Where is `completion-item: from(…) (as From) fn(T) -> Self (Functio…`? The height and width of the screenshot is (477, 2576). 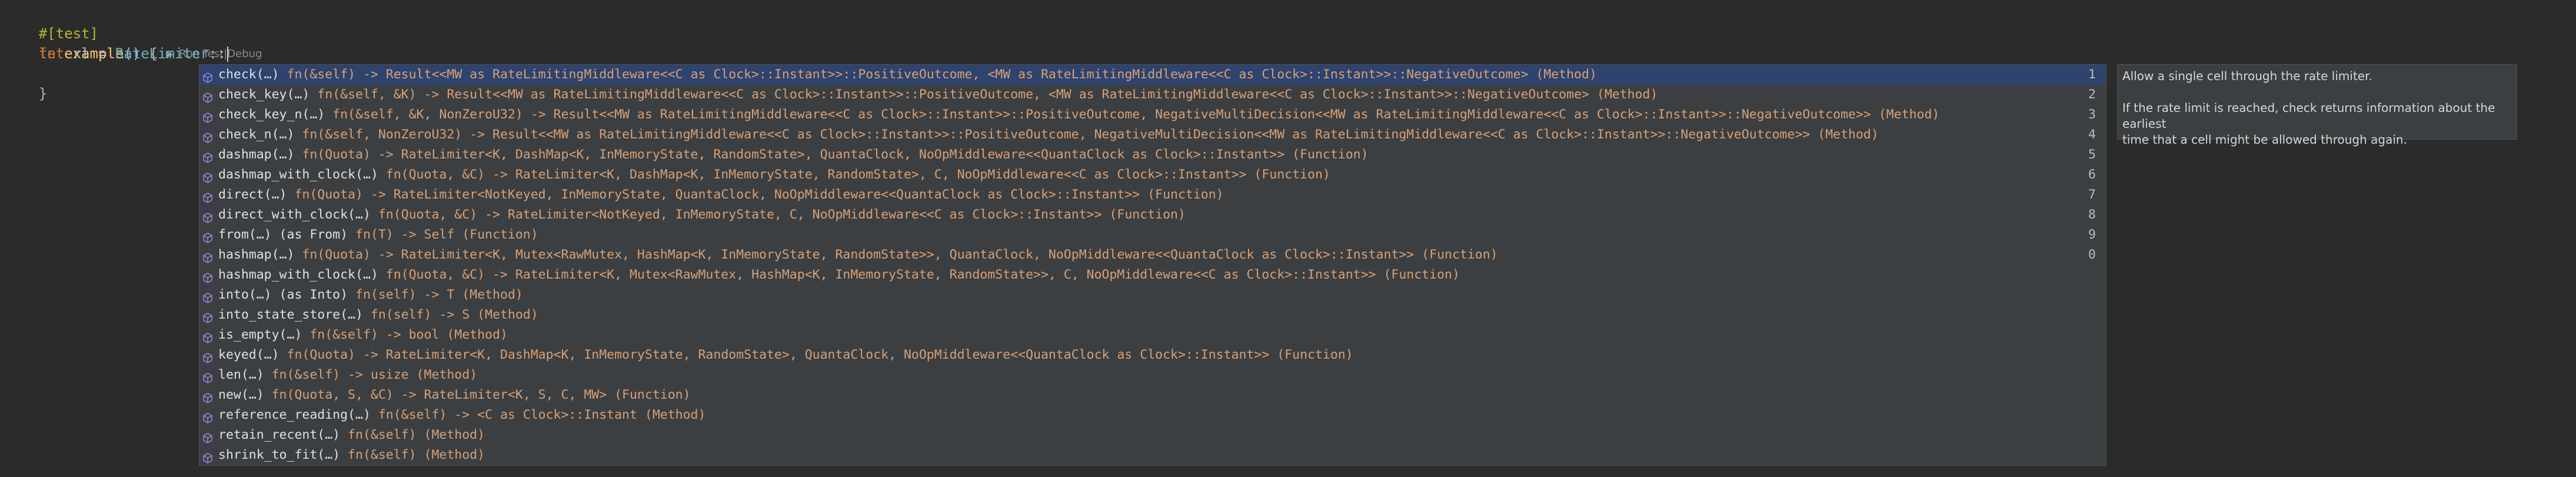
completion-item: from(…) (as From) fn(T) -> Self (Functio… is located at coordinates (1152, 235).